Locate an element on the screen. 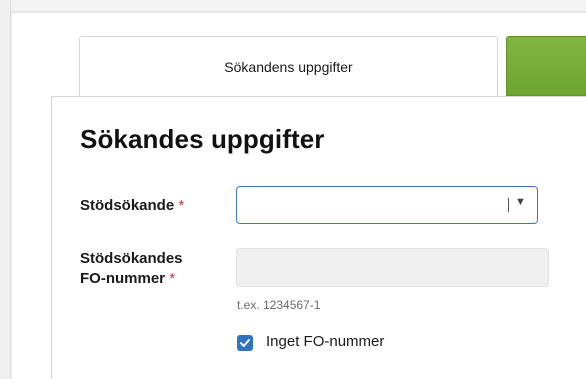 This screenshot has width=586, height=379. no-business-id-checkbox is located at coordinates (245, 343).